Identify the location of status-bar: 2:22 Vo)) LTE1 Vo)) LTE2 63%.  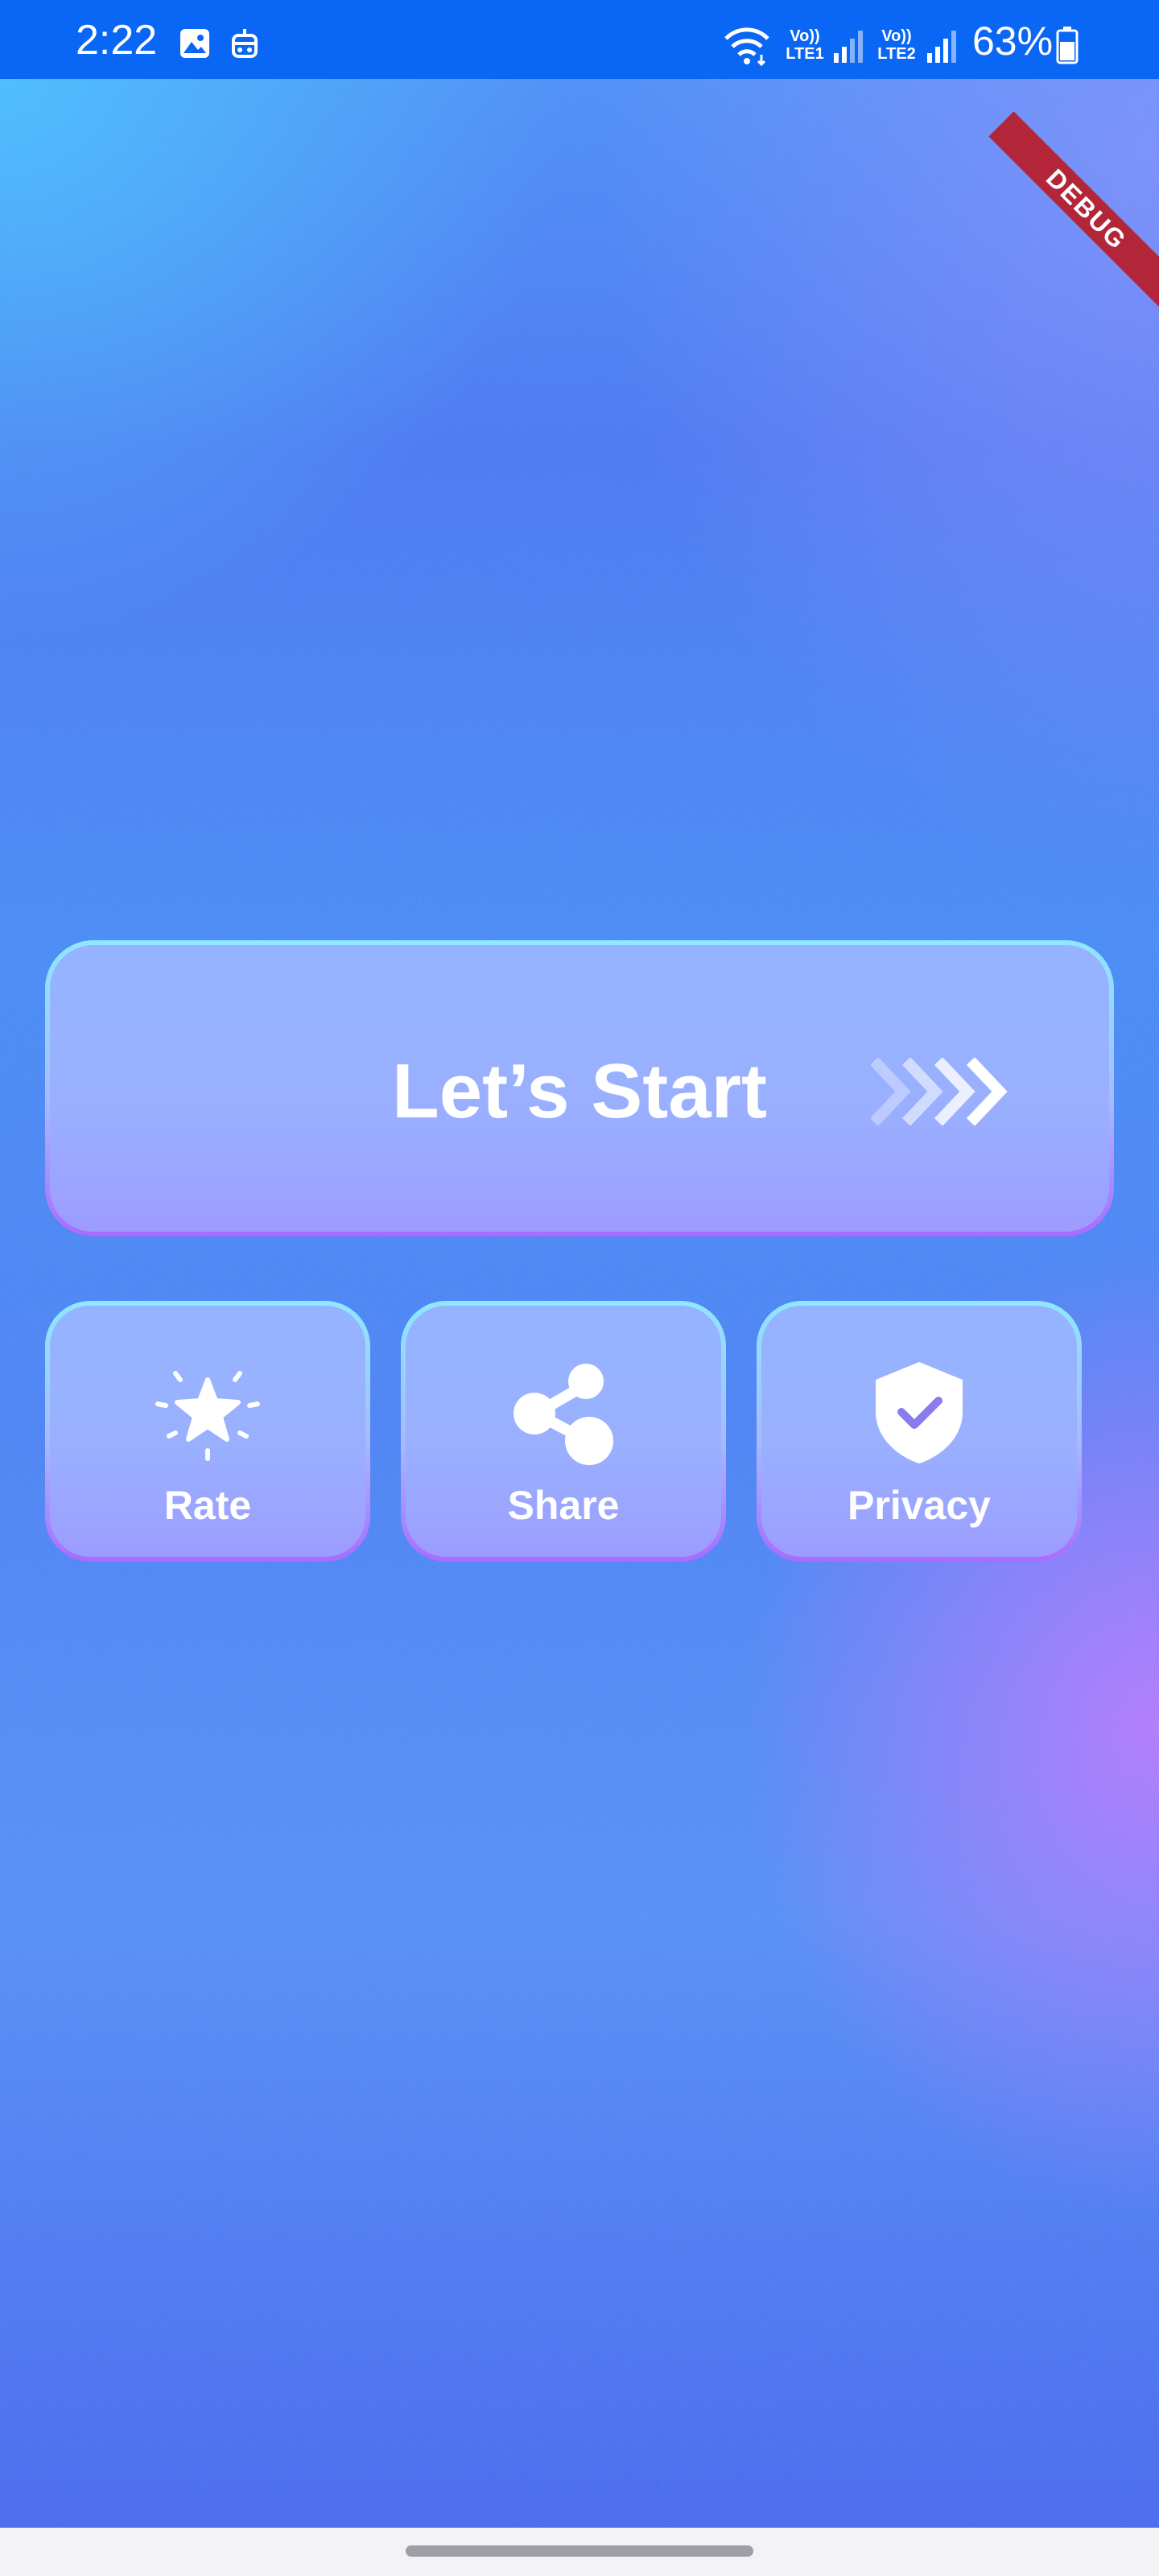
(579, 39).